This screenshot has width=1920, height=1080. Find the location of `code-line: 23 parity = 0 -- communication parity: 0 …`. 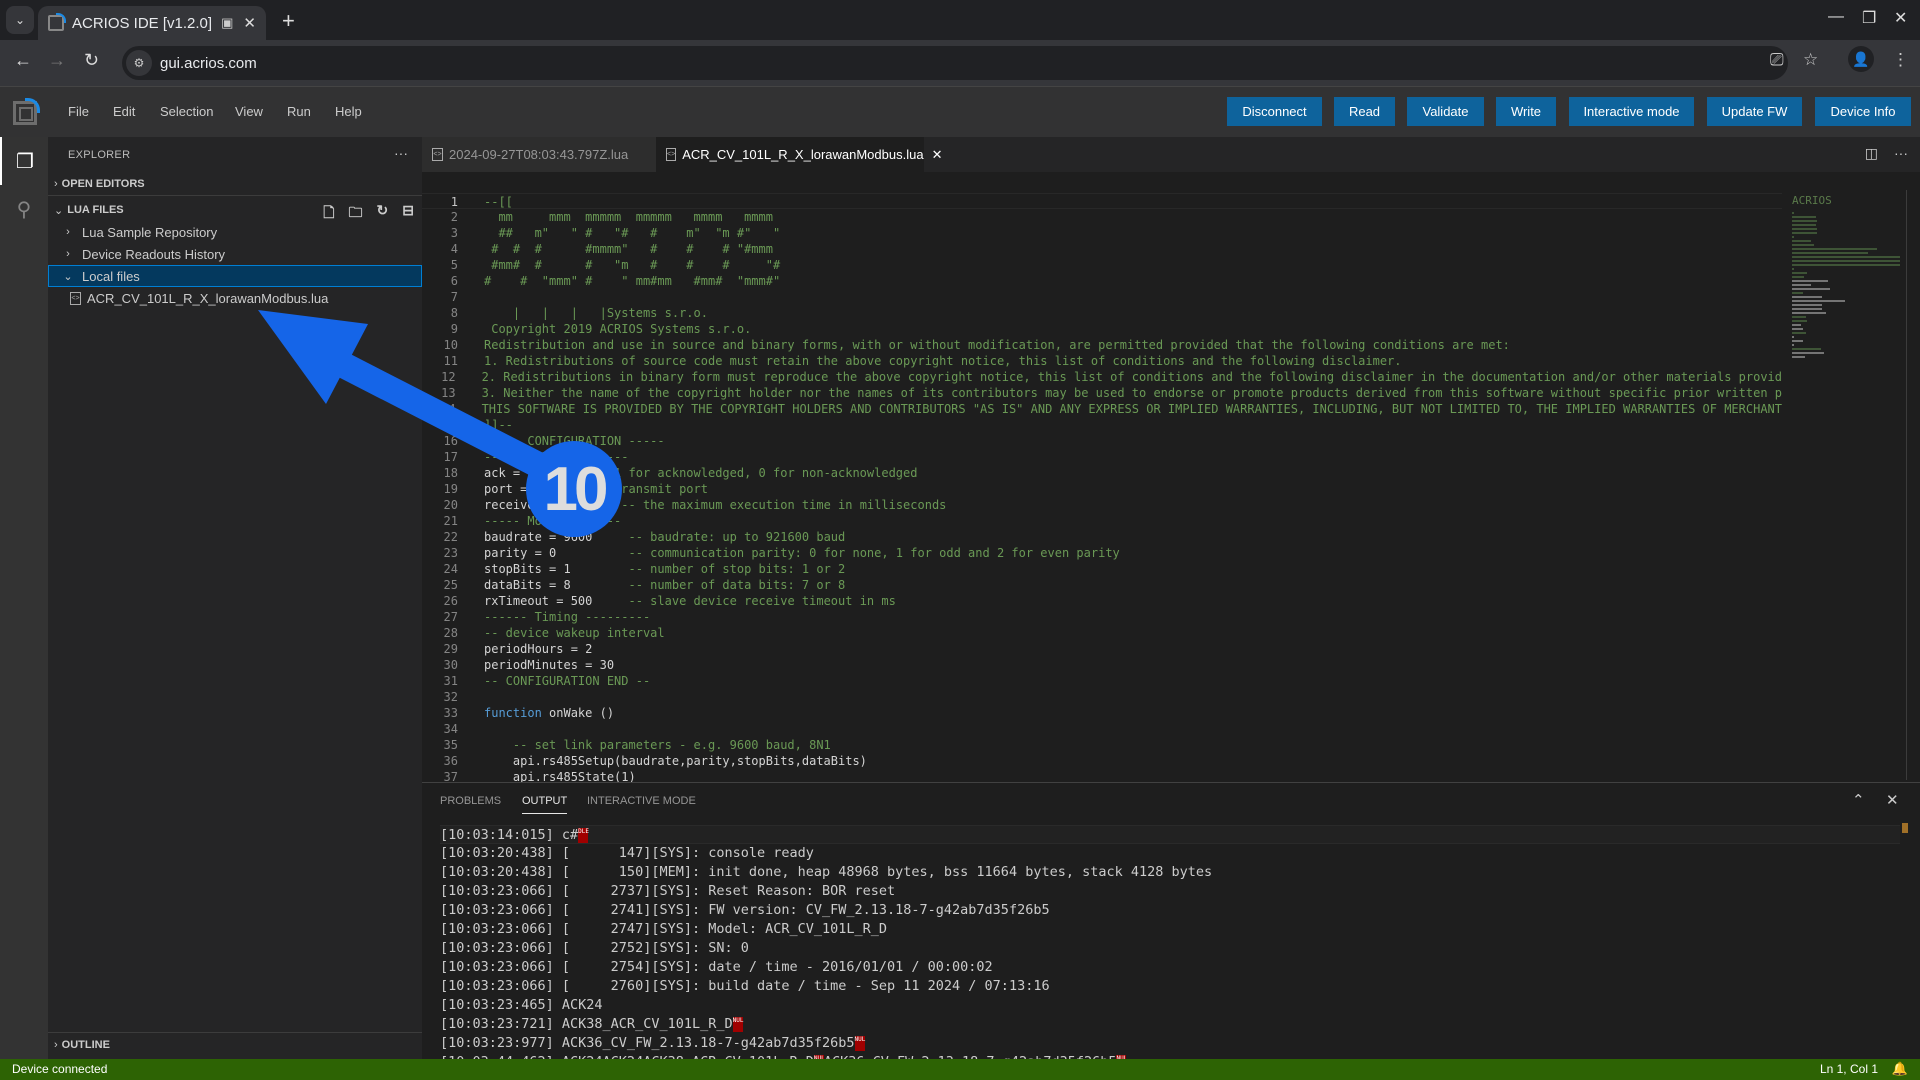

code-line: 23 parity = 0 -- communication parity: 0 … is located at coordinates (1102, 553).